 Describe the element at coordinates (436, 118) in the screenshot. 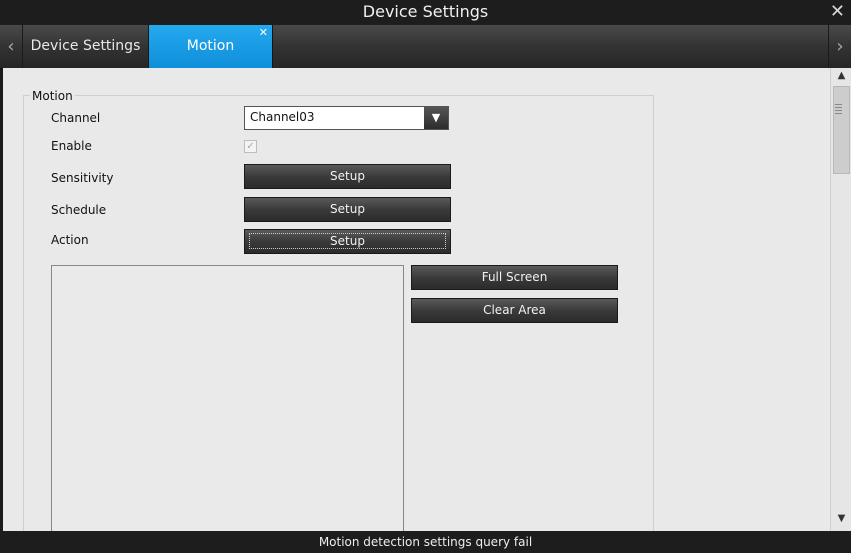

I see `dropdown-arrow-icon: ▼` at that location.